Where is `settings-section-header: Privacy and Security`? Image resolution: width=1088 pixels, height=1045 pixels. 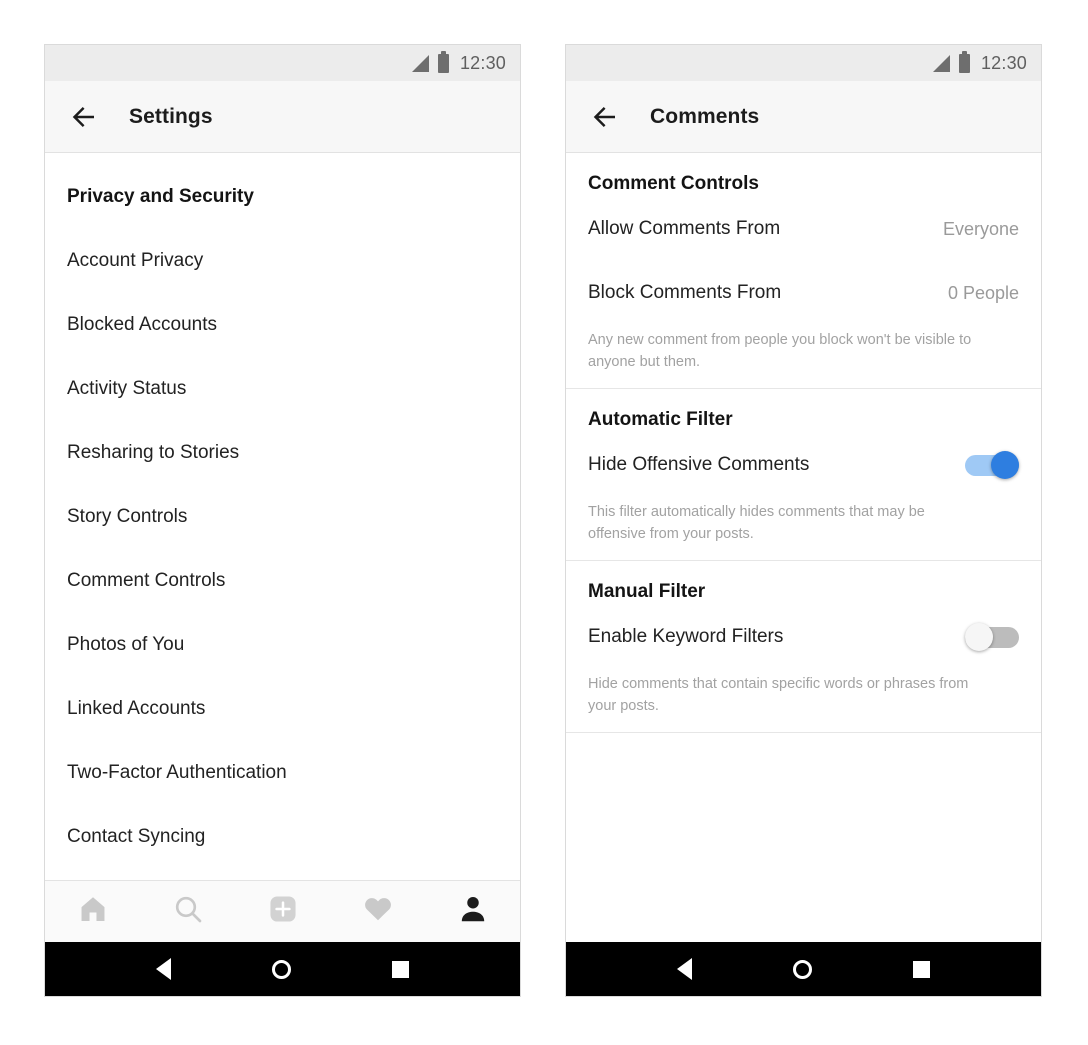
settings-section-header: Privacy and Security is located at coordinates (160, 196).